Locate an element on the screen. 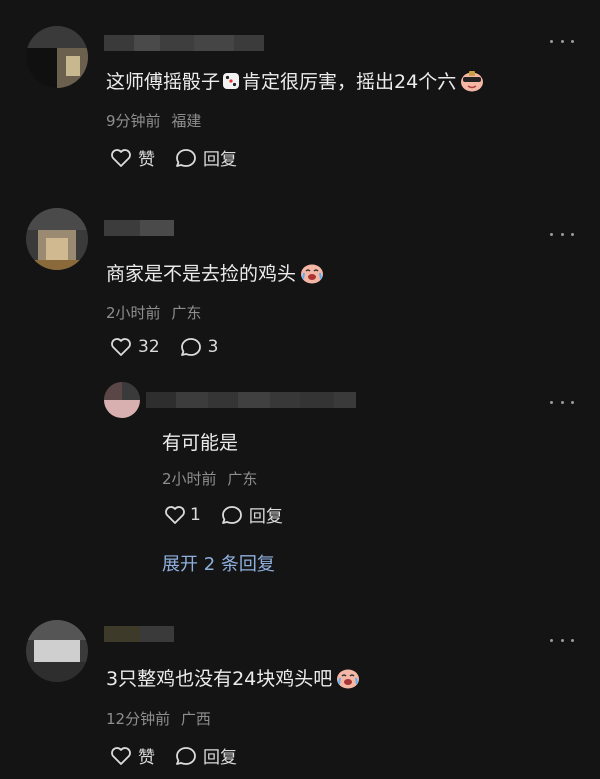  timestamp: 12分钟前 is located at coordinates (138, 719).